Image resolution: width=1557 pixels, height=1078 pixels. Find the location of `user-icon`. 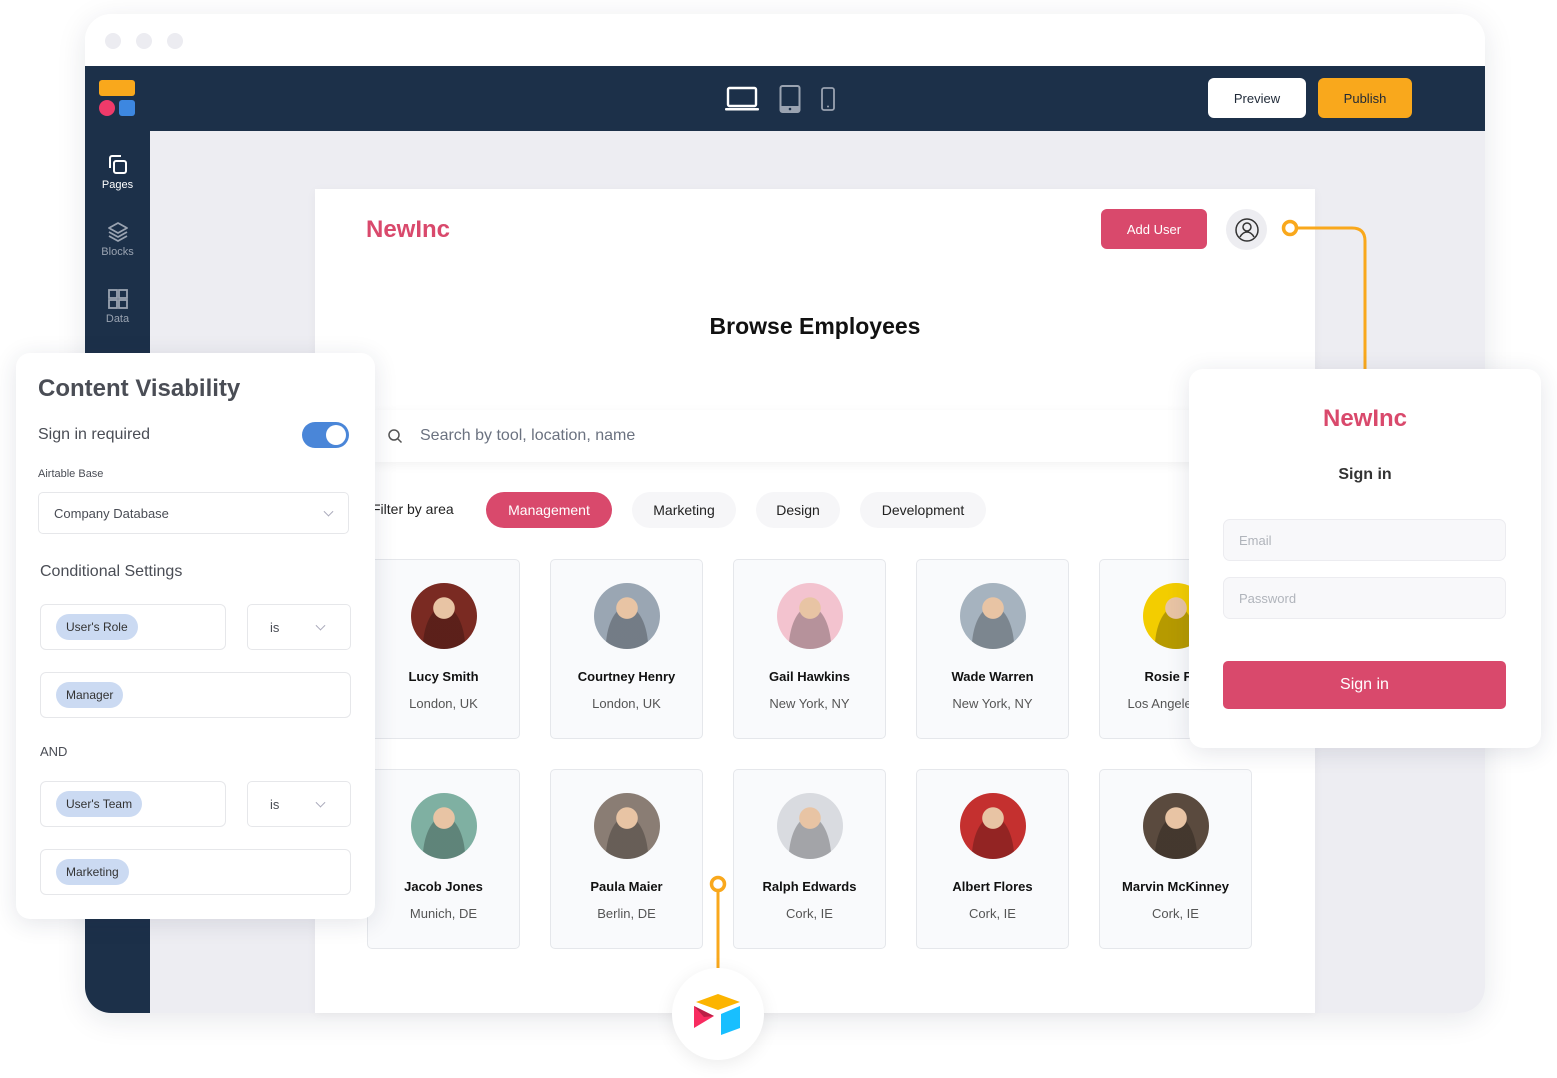

user-icon is located at coordinates (1246, 229).